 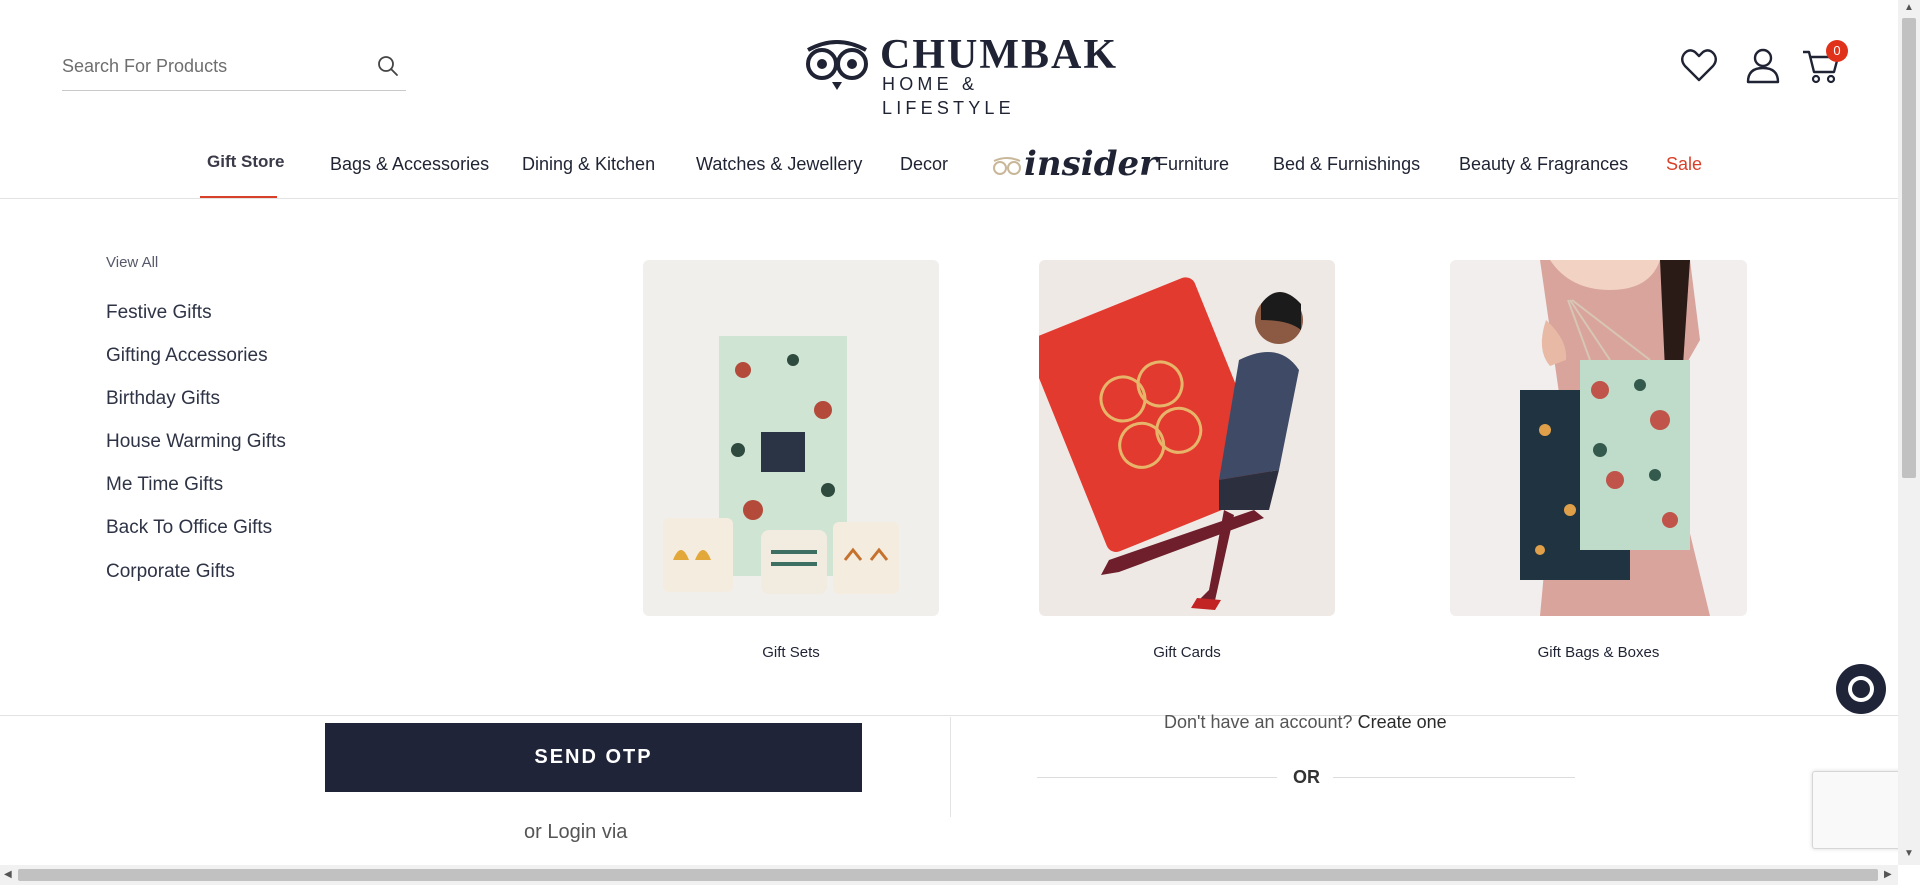 What do you see at coordinates (1402, 722) in the screenshot?
I see `create-account-link: Create one` at bounding box center [1402, 722].